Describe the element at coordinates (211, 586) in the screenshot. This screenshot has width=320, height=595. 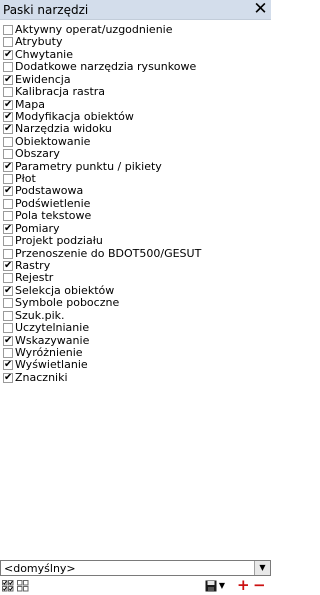
I see `save-icon` at that location.